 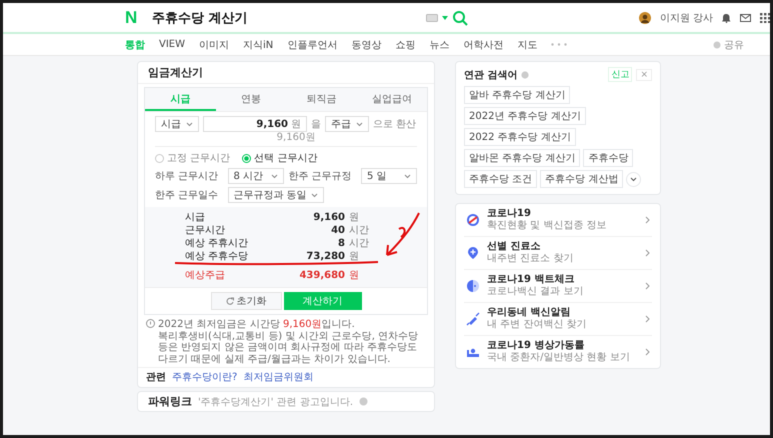 I want to click on nav-tab: 지도, so click(x=527, y=45).